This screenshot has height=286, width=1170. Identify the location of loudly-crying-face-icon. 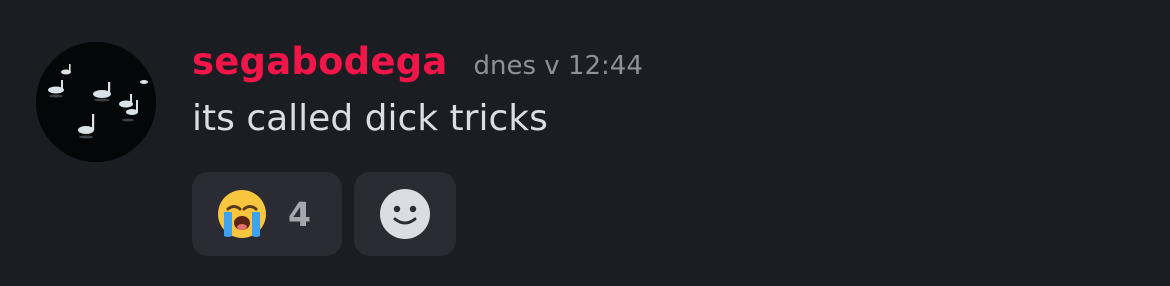
(242, 214).